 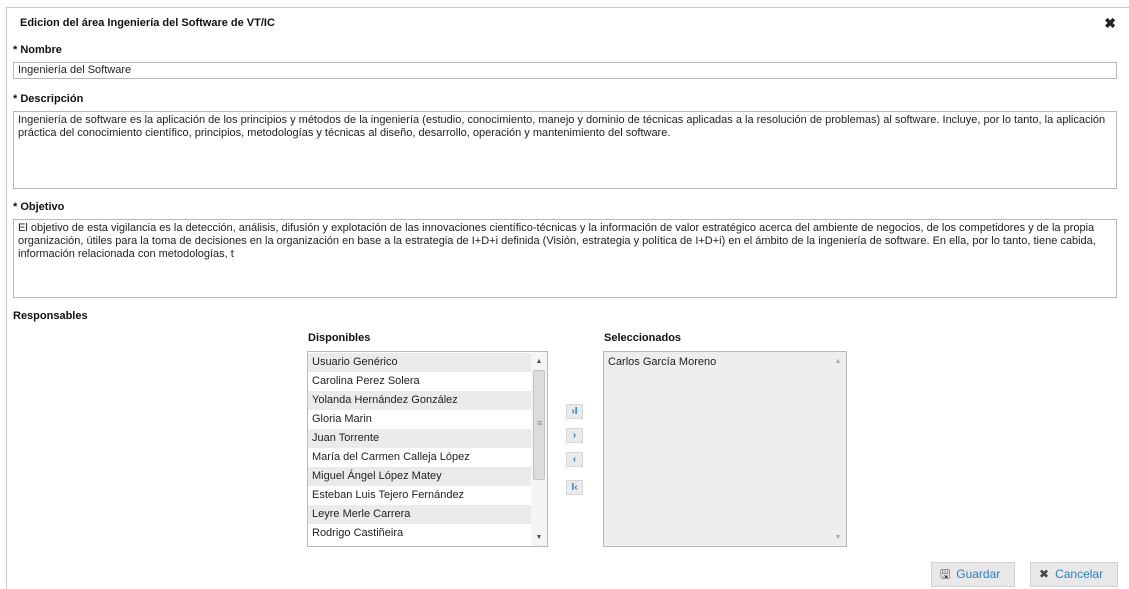 I want to click on list-item: Carlos García Moreno, so click(x=725, y=362).